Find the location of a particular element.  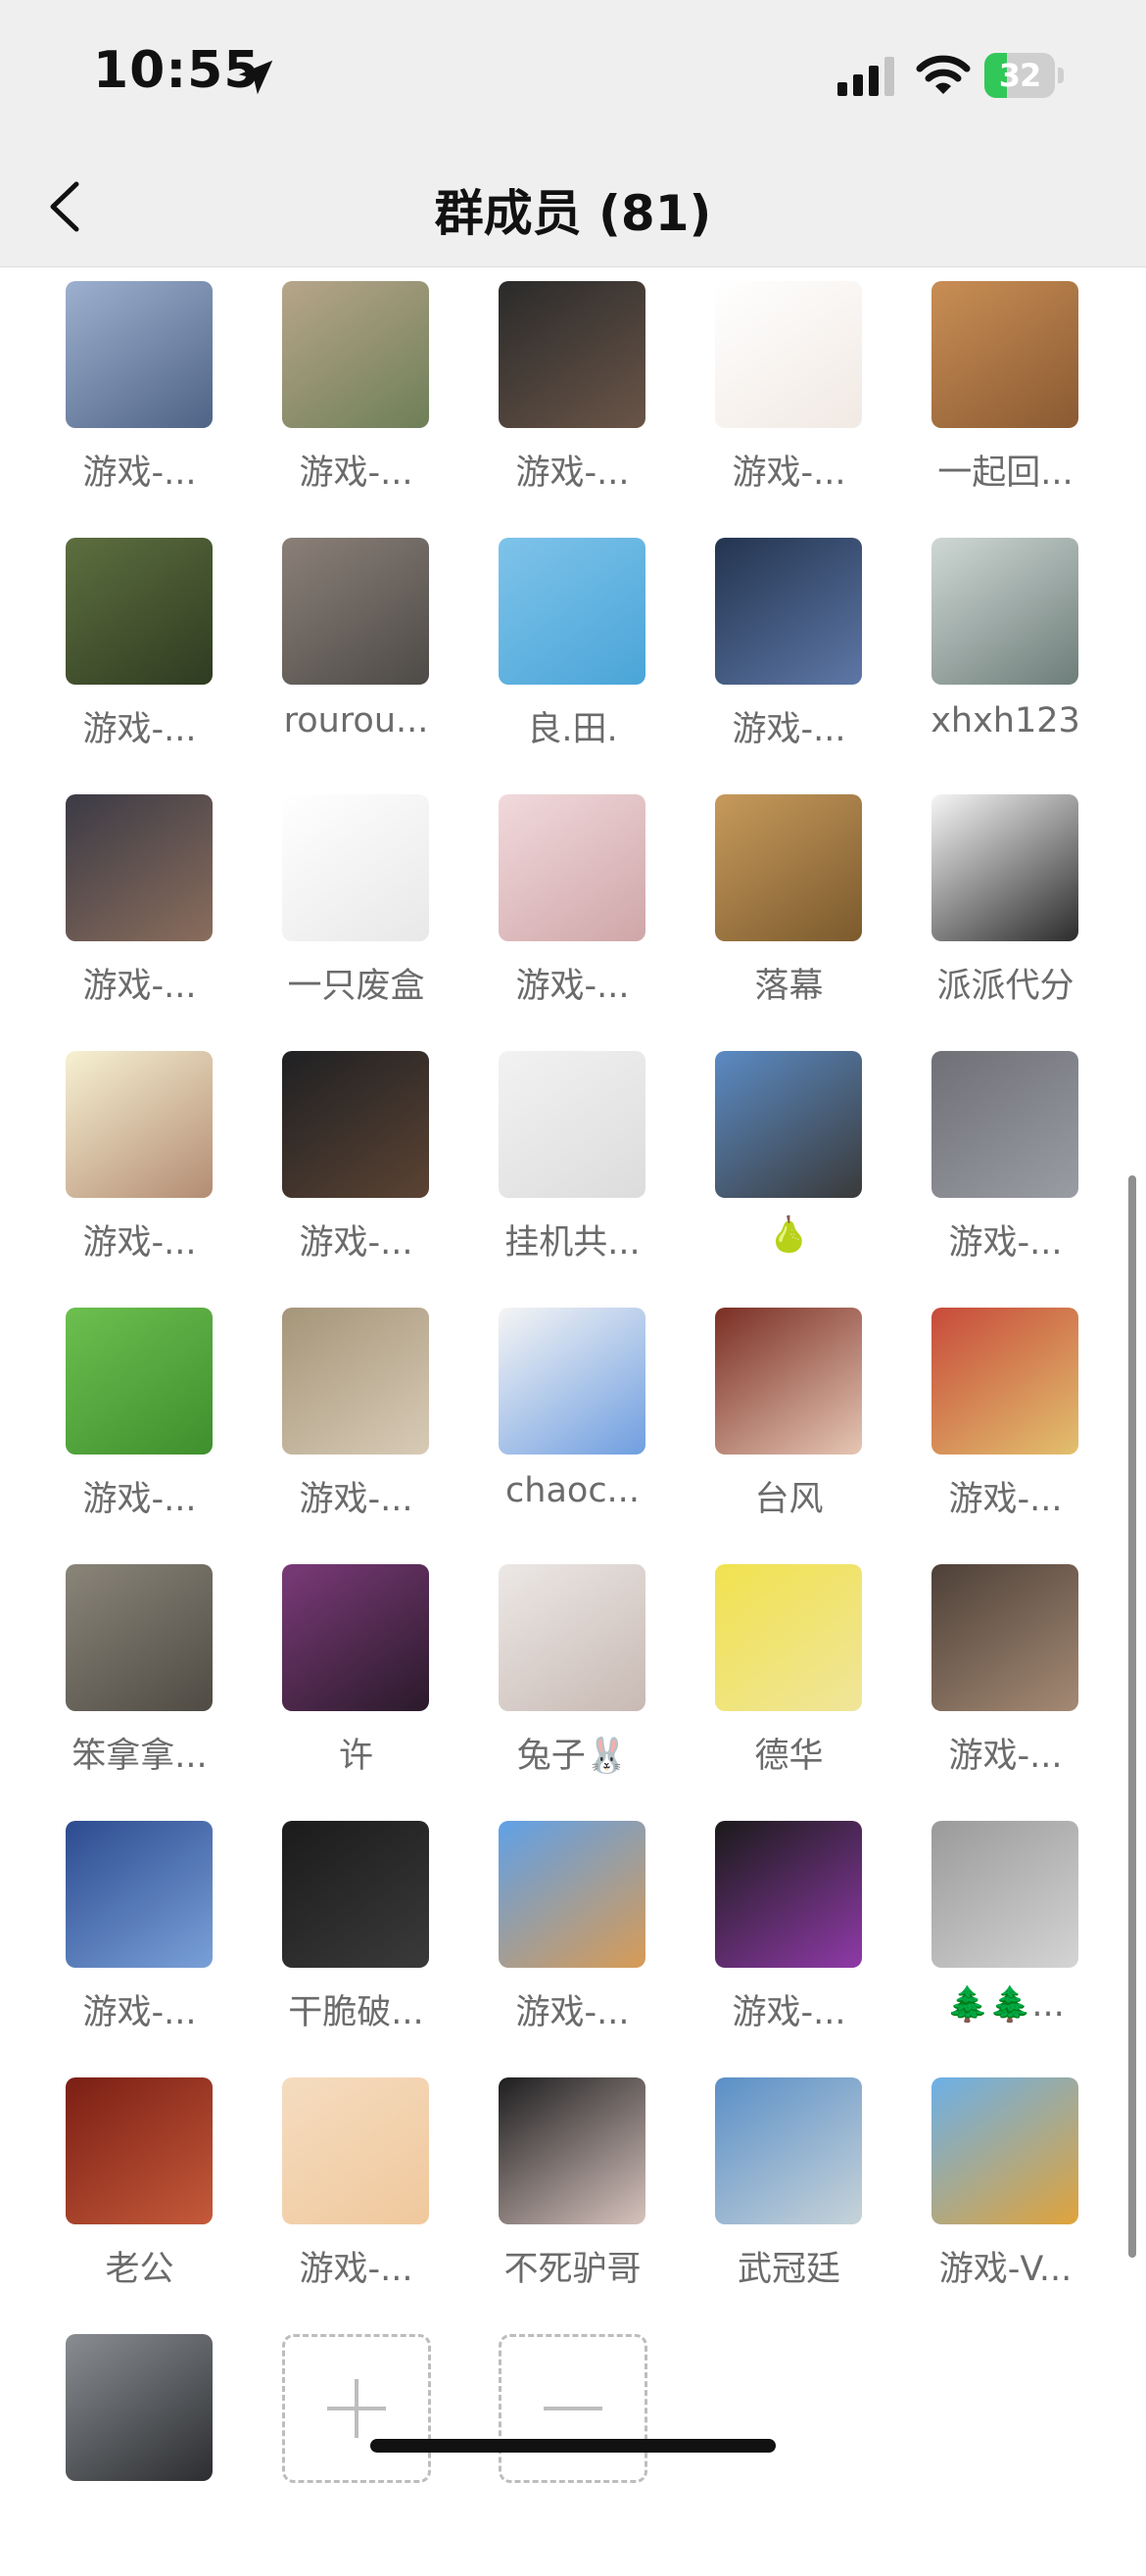

member-name: 老公 is located at coordinates (139, 2270).